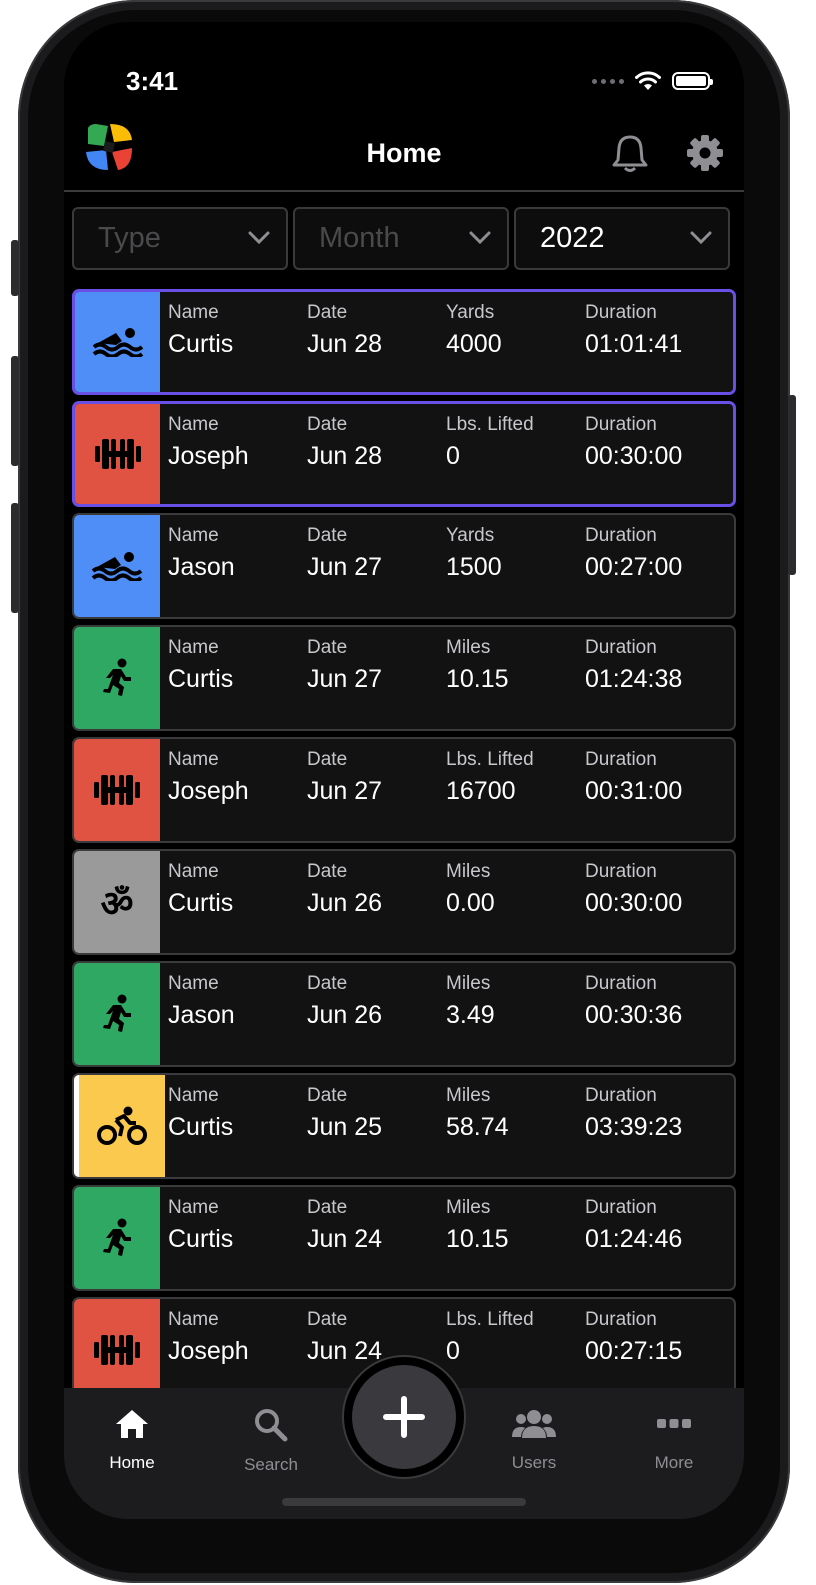 The height and width of the screenshot is (1585, 816). What do you see at coordinates (634, 344) in the screenshot?
I see `duration-value: 01:01:41` at bounding box center [634, 344].